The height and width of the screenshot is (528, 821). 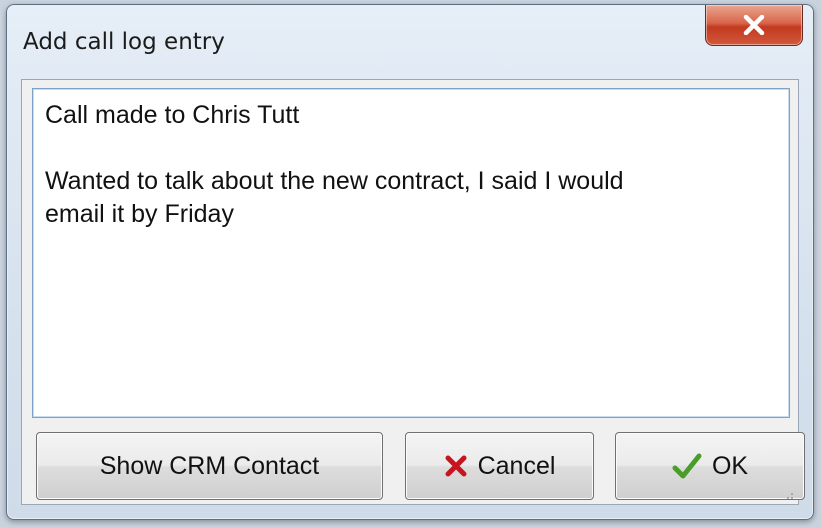 What do you see at coordinates (687, 466) in the screenshot?
I see `green-check-icon` at bounding box center [687, 466].